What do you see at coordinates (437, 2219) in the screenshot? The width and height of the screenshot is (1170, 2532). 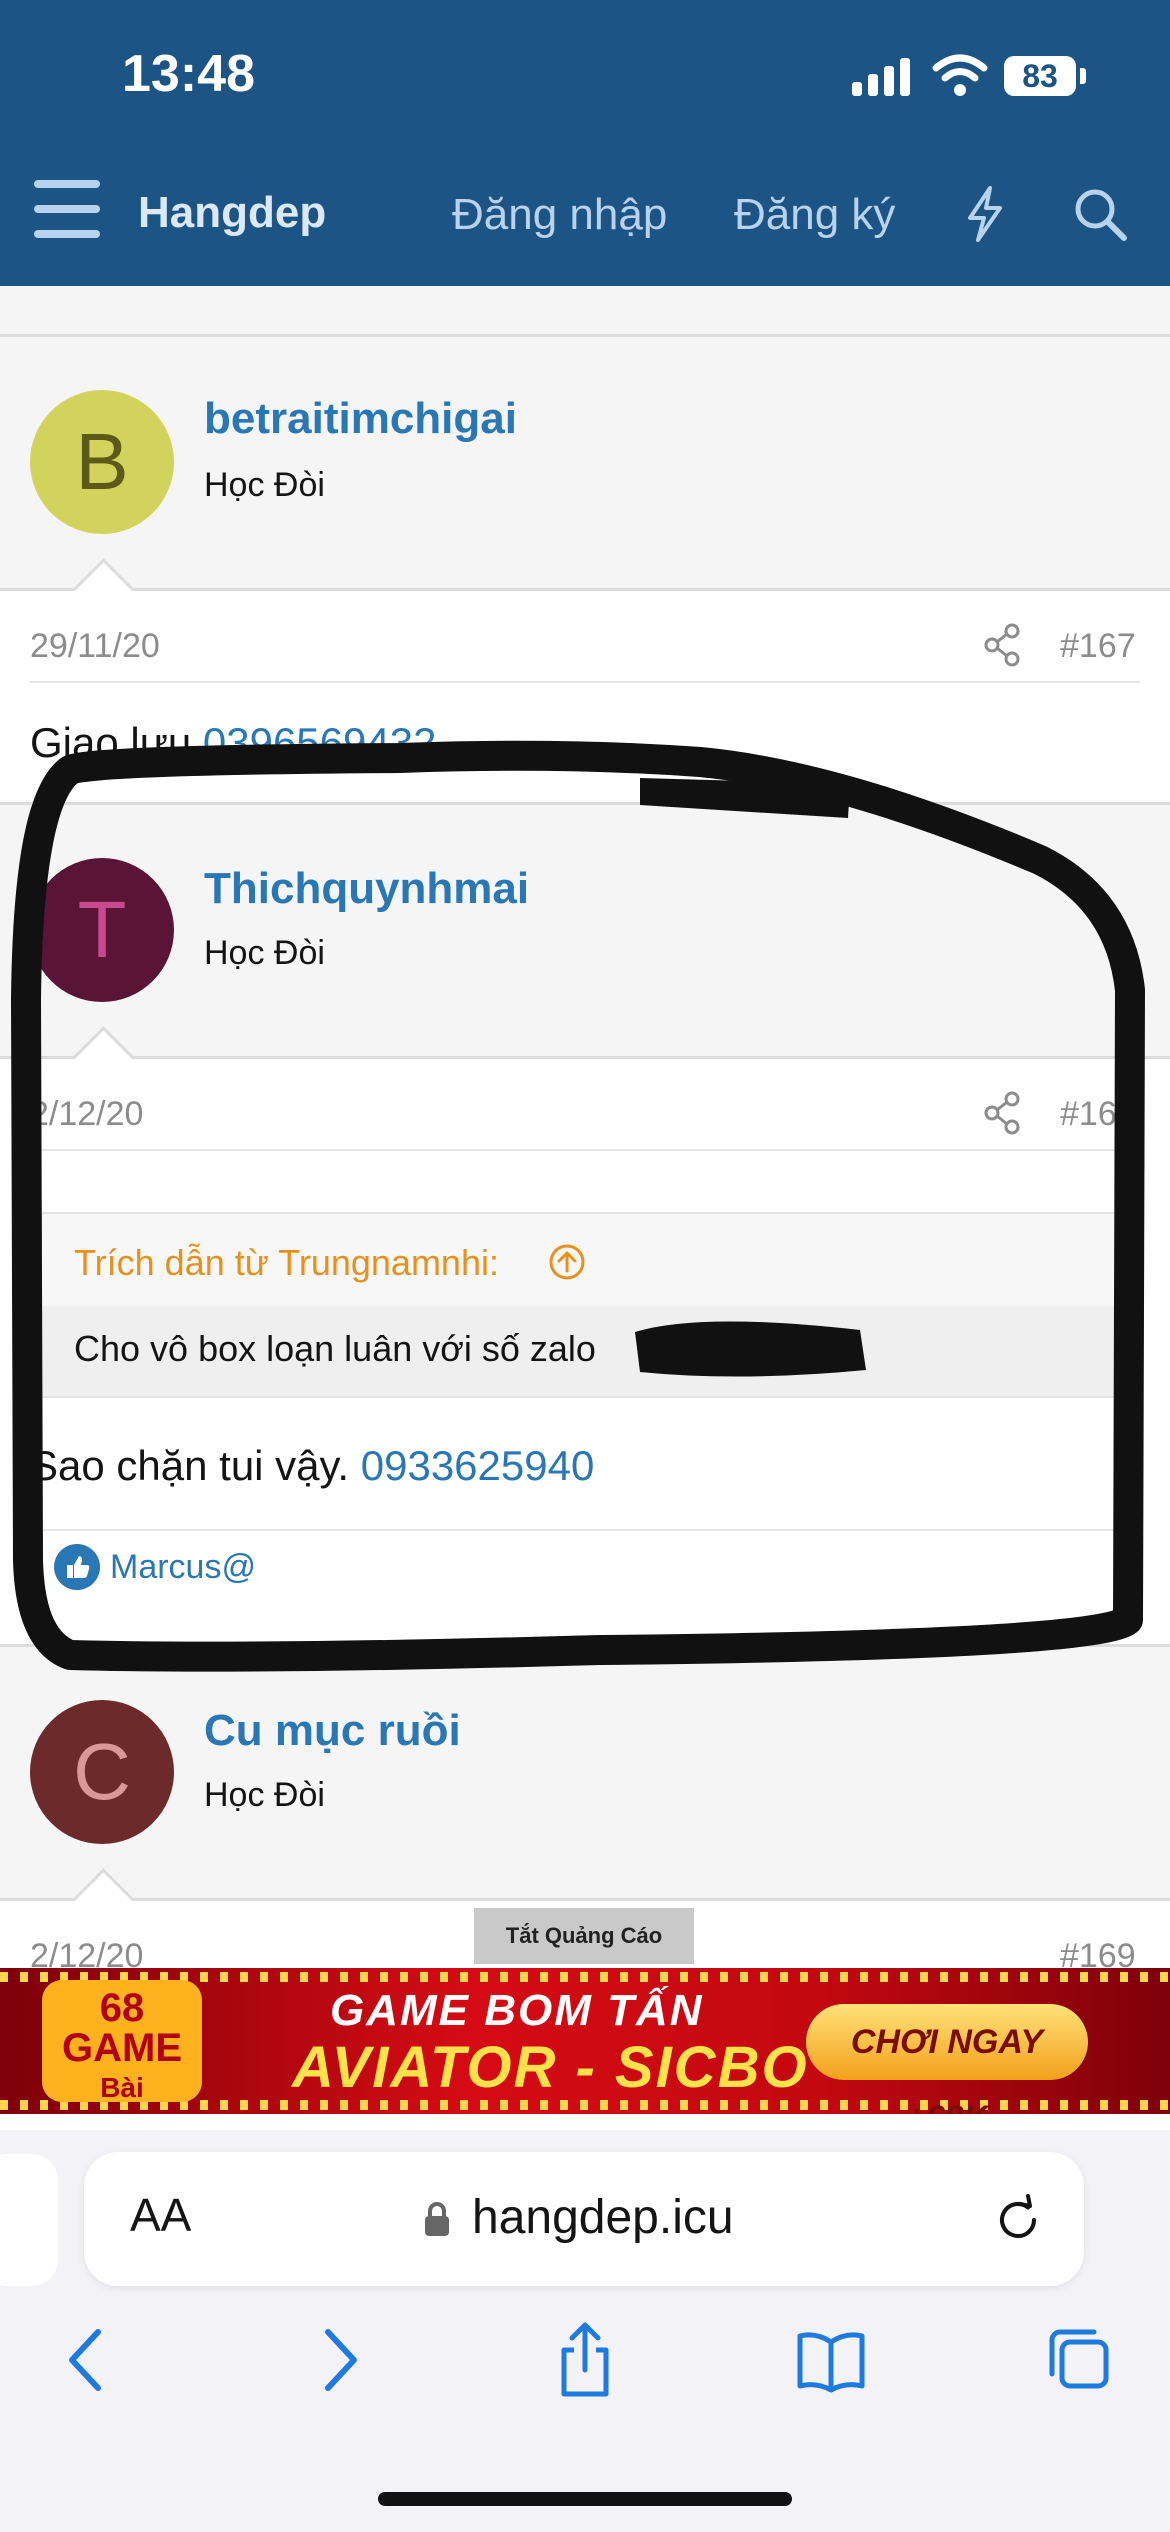 I see `lock-icon` at bounding box center [437, 2219].